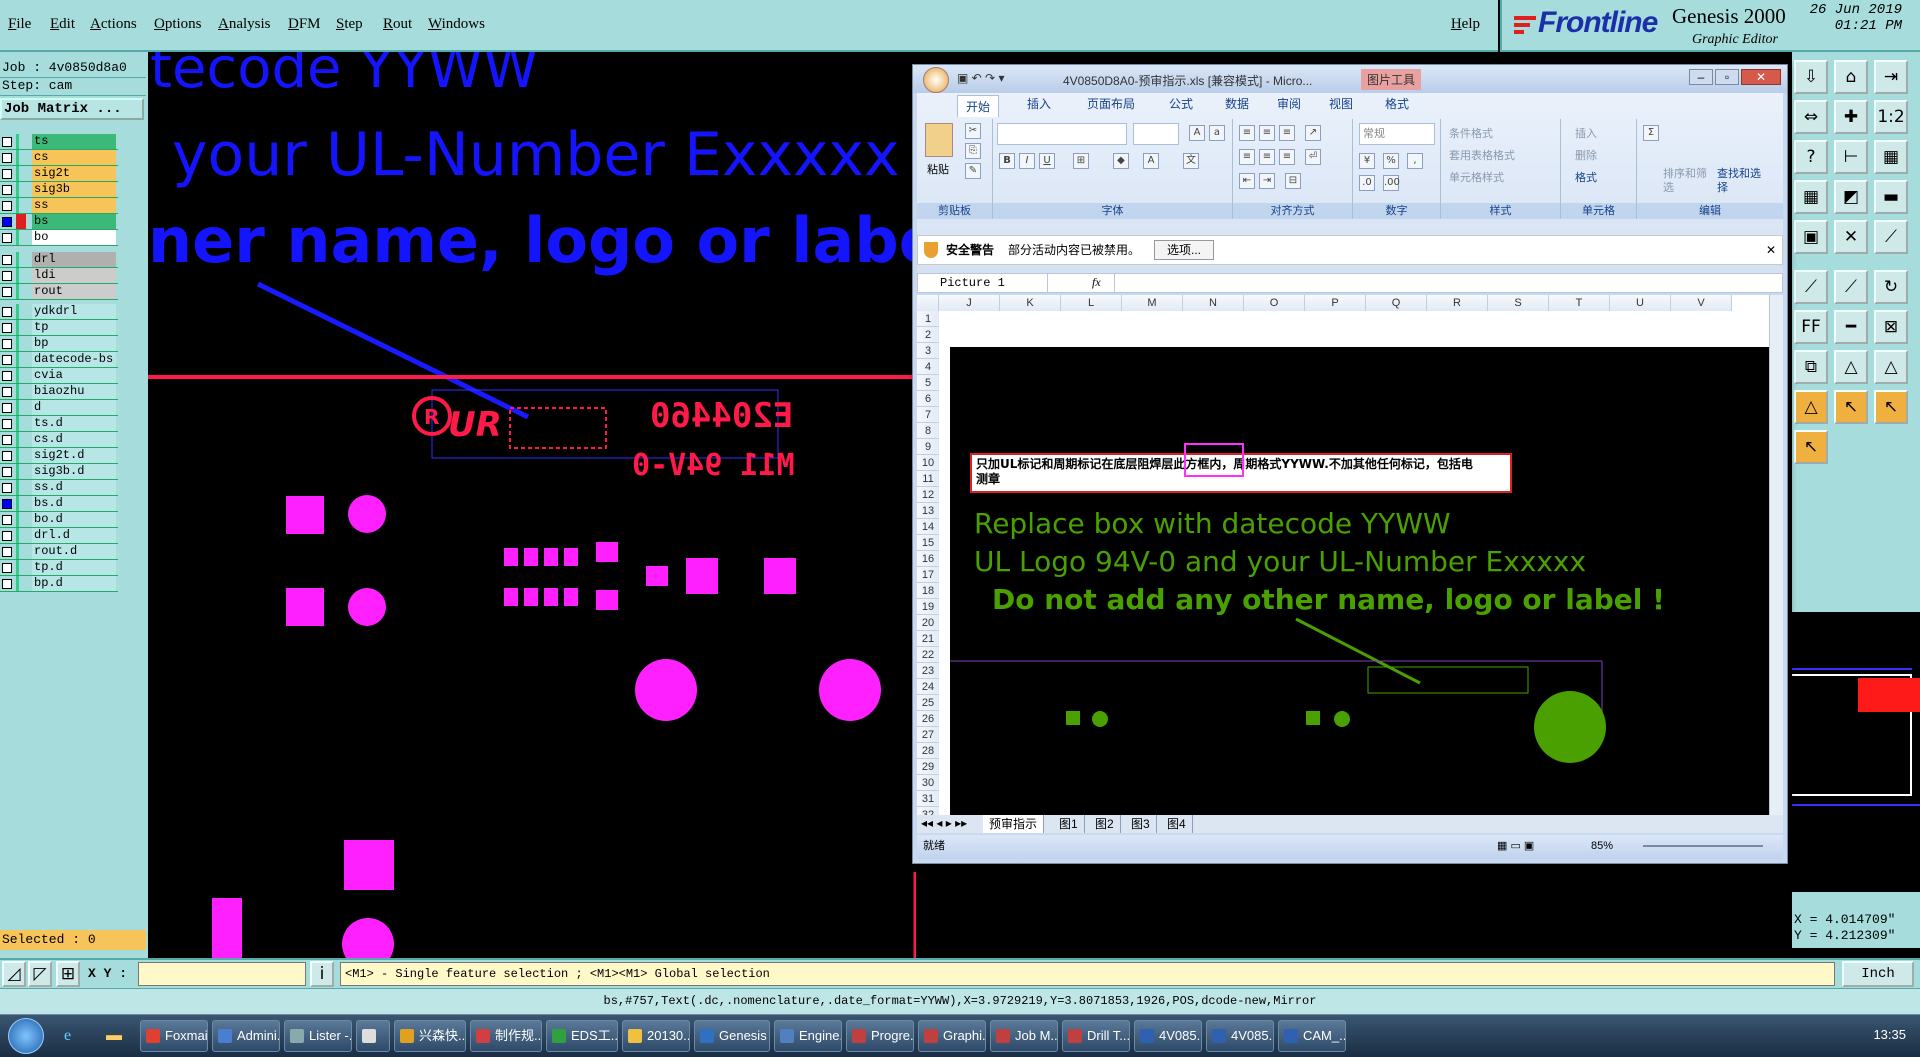 This screenshot has width=1920, height=1057. I want to click on mini-view, so click(1856, 752).